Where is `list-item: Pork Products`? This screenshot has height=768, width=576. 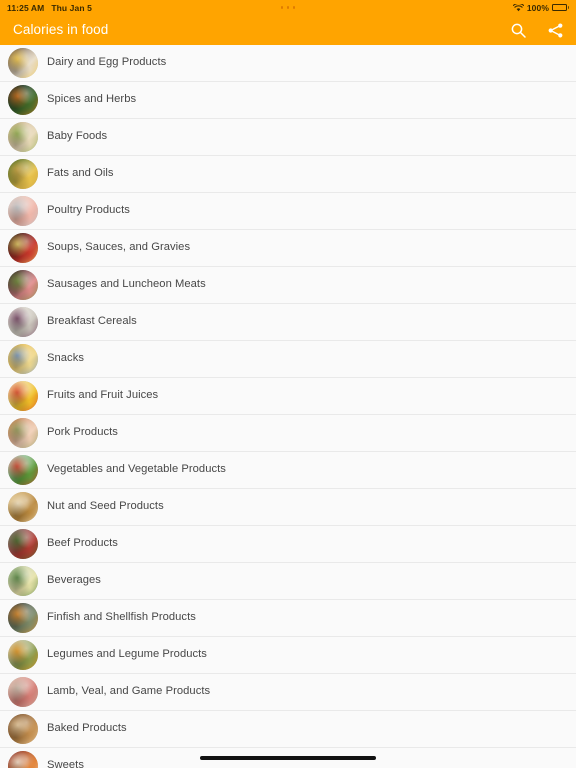
list-item: Pork Products is located at coordinates (288, 433).